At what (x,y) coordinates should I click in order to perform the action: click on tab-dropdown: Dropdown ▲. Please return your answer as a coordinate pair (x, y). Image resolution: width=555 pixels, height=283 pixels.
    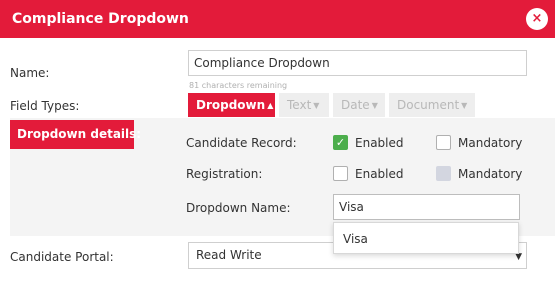
    Looking at the image, I should click on (231, 105).